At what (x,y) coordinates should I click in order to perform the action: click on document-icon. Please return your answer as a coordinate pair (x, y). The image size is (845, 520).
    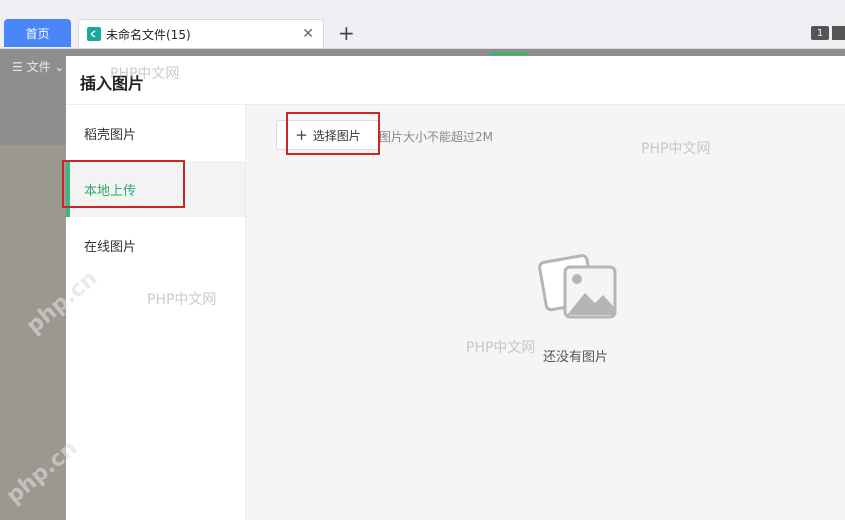
    Looking at the image, I should click on (94, 34).